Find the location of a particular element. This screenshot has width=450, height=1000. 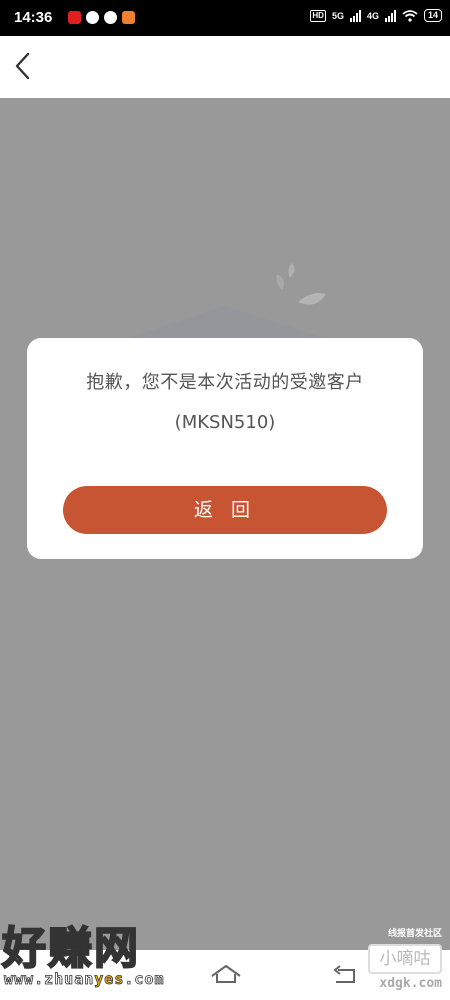

battery-icon: 14 is located at coordinates (432, 15).